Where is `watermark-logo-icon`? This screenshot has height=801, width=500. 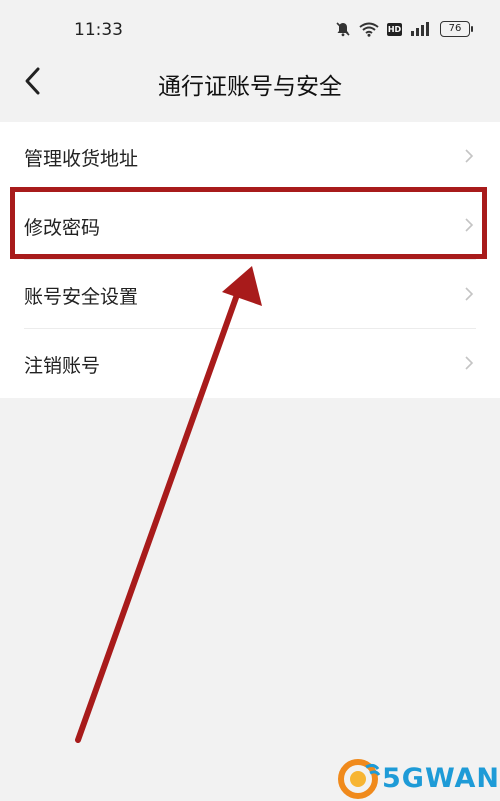 watermark-logo-icon is located at coordinates (359, 779).